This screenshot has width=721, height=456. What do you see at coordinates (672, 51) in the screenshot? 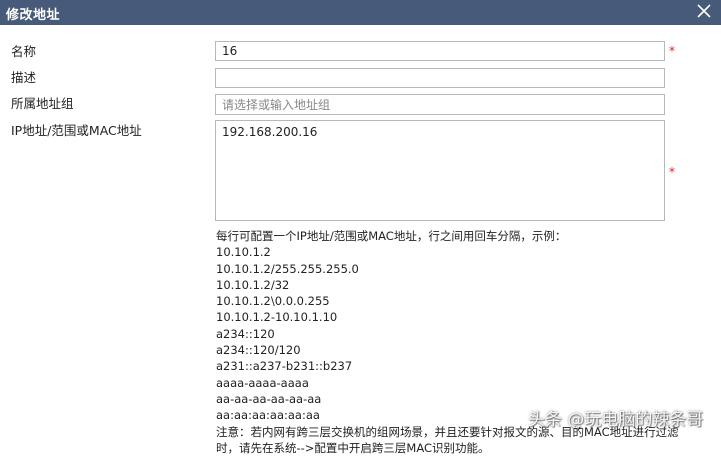
I see `name-required-mark: *` at bounding box center [672, 51].